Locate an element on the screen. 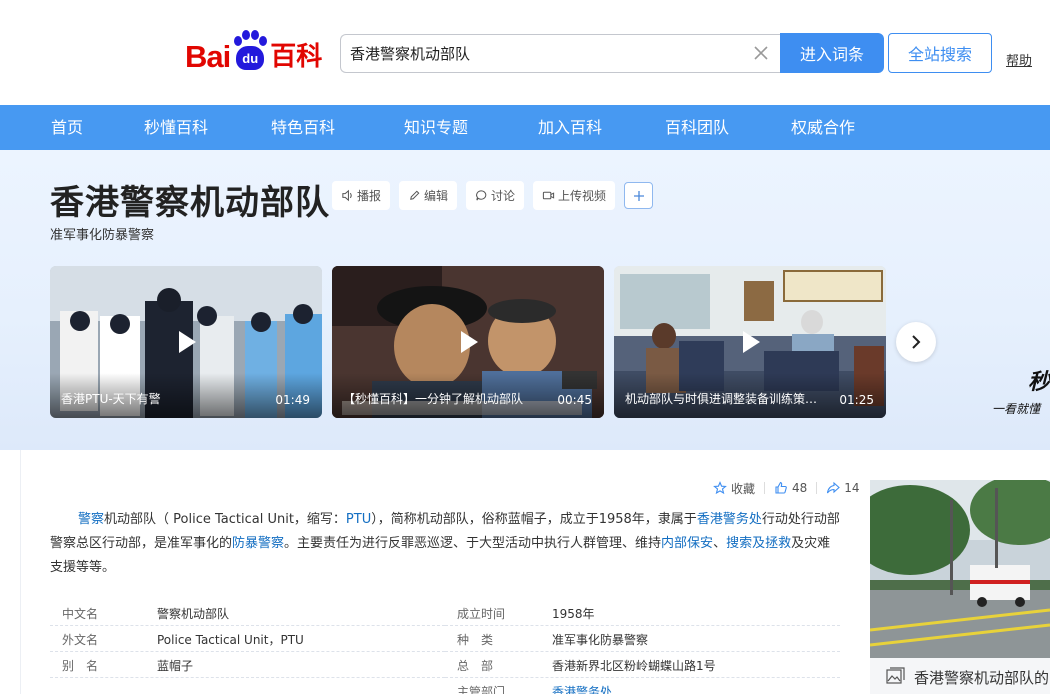  like-button: 48 is located at coordinates (790, 488).